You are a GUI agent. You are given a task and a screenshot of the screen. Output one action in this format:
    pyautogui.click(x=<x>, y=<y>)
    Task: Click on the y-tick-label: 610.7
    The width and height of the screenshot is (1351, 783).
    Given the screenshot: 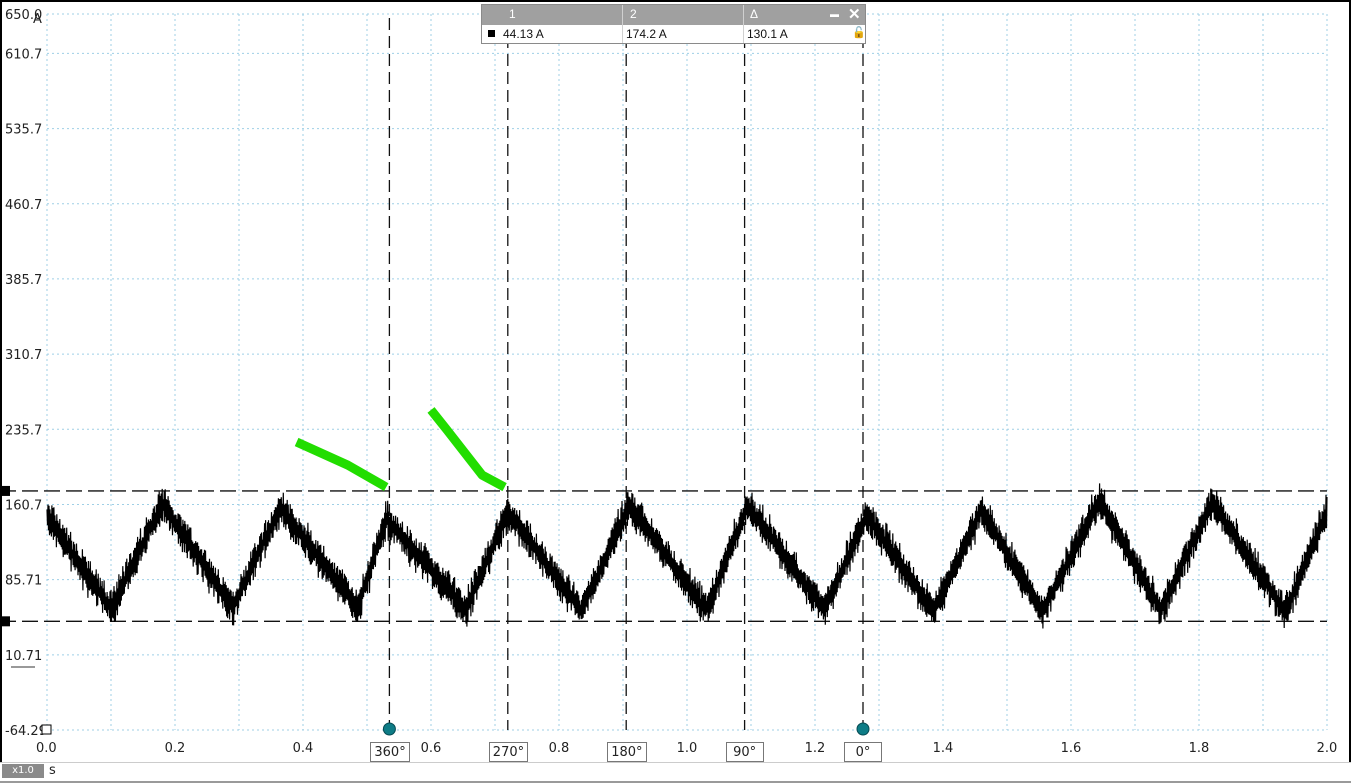 What is the action you would take?
    pyautogui.click(x=23, y=54)
    